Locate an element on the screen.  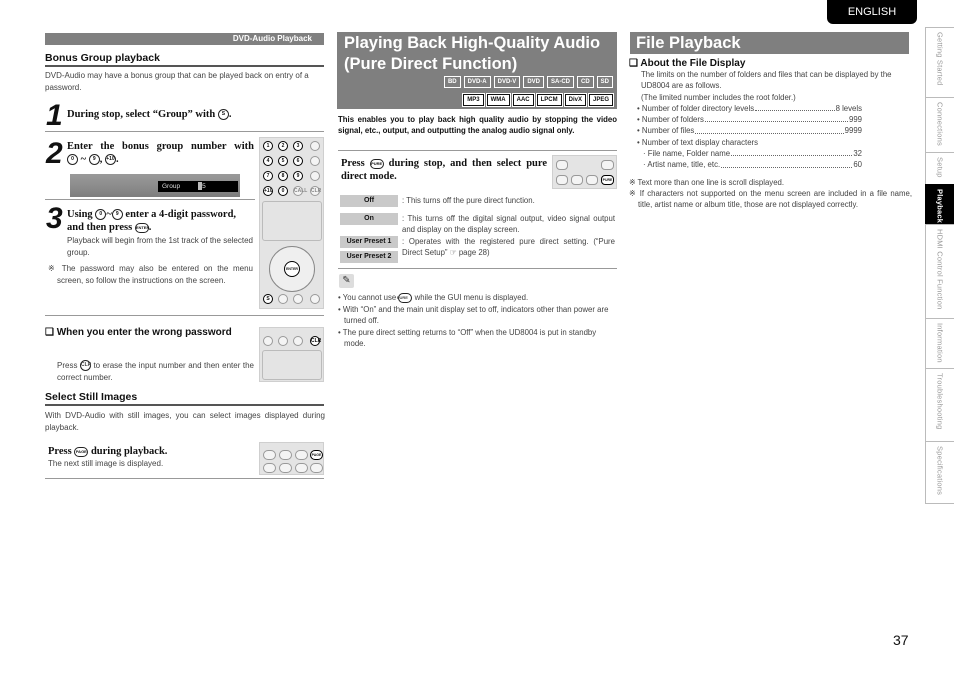
remote-pure-illustration: PURE is located at coordinates (584, 172).